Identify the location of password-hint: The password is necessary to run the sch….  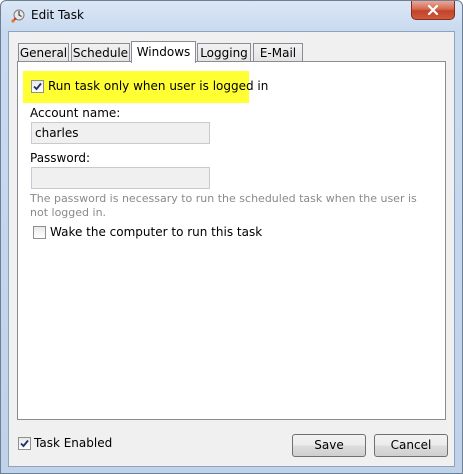
(223, 205).